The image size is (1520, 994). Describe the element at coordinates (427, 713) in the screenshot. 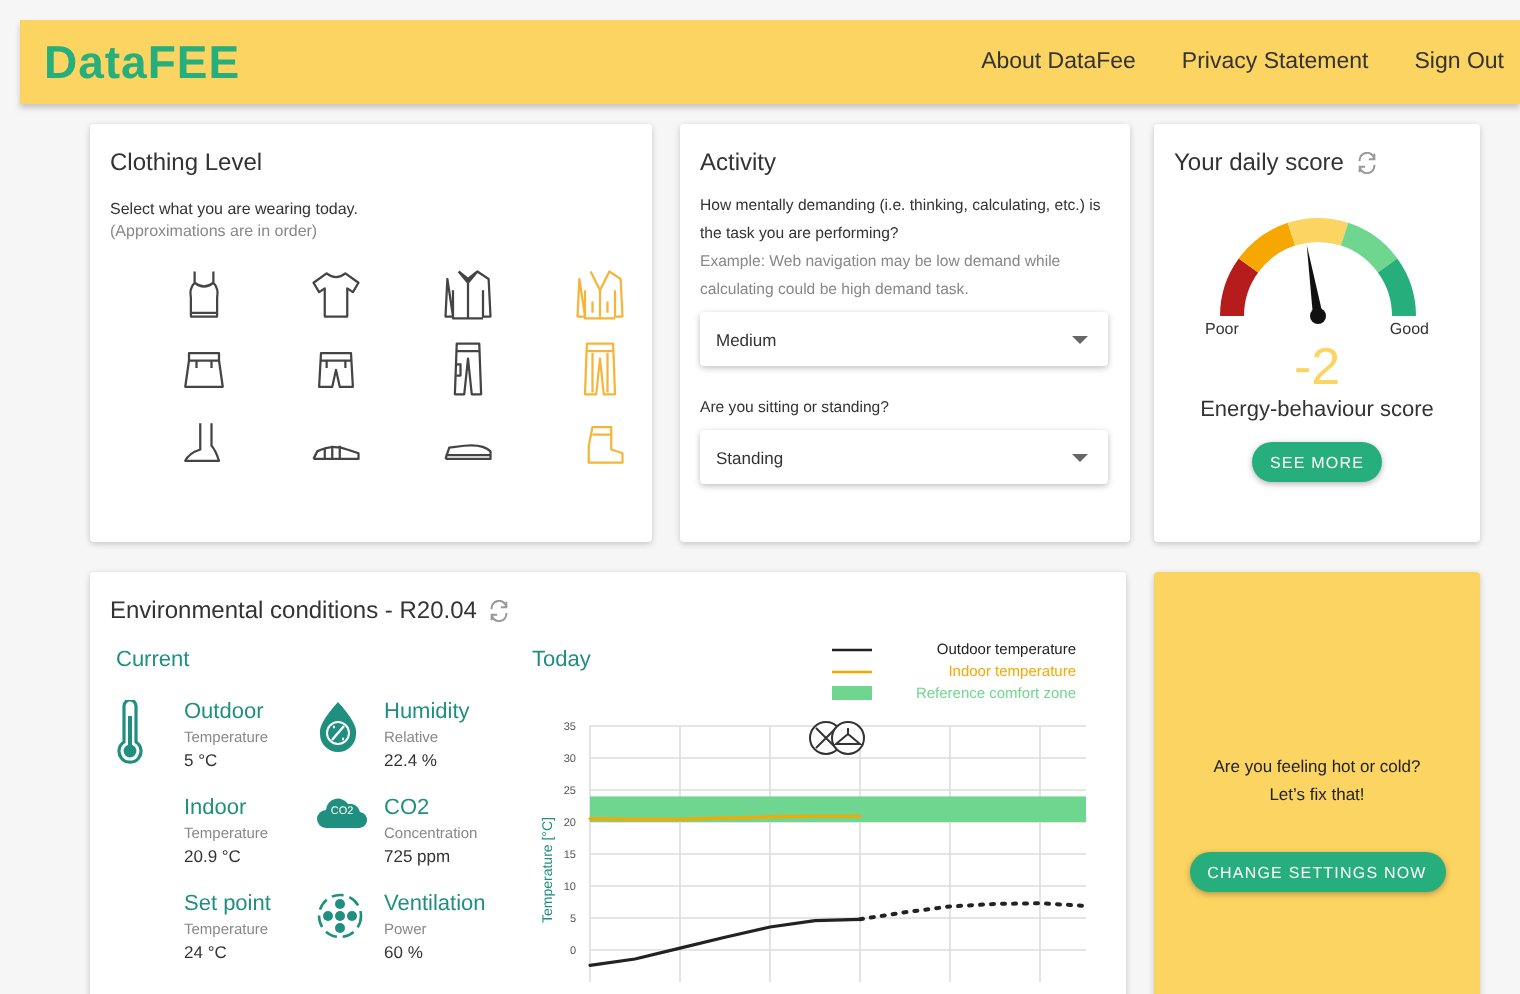

I see `metric-name: Humidity` at that location.